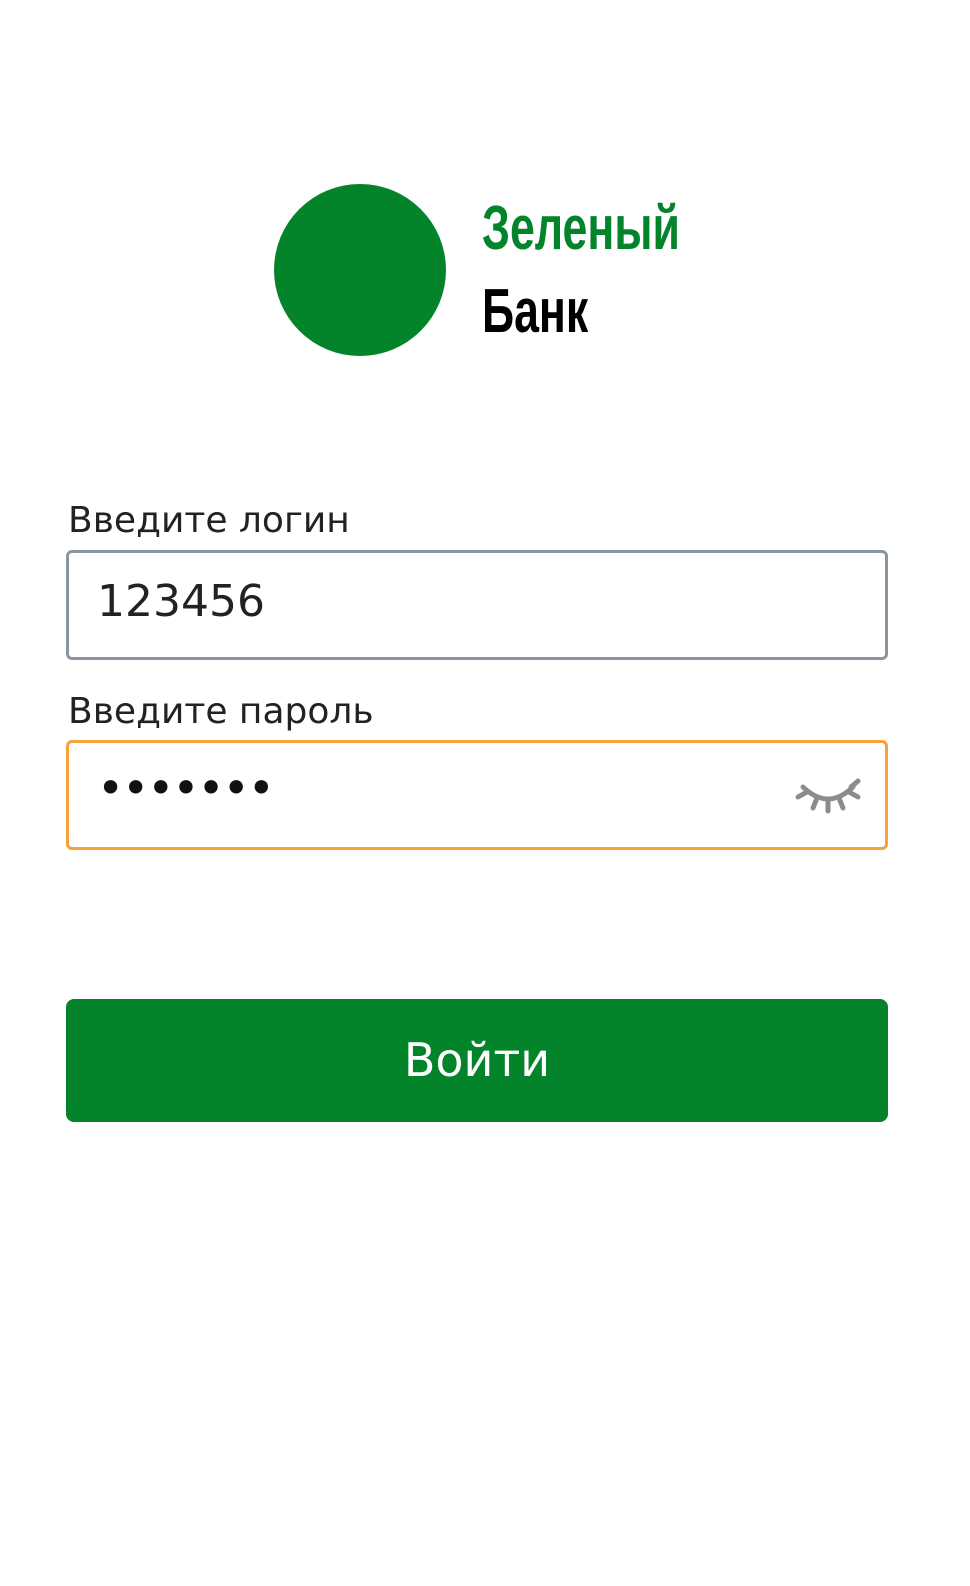 The height and width of the screenshot is (1586, 970). What do you see at coordinates (186, 788) in the screenshot?
I see `password-value: •••••••` at bounding box center [186, 788].